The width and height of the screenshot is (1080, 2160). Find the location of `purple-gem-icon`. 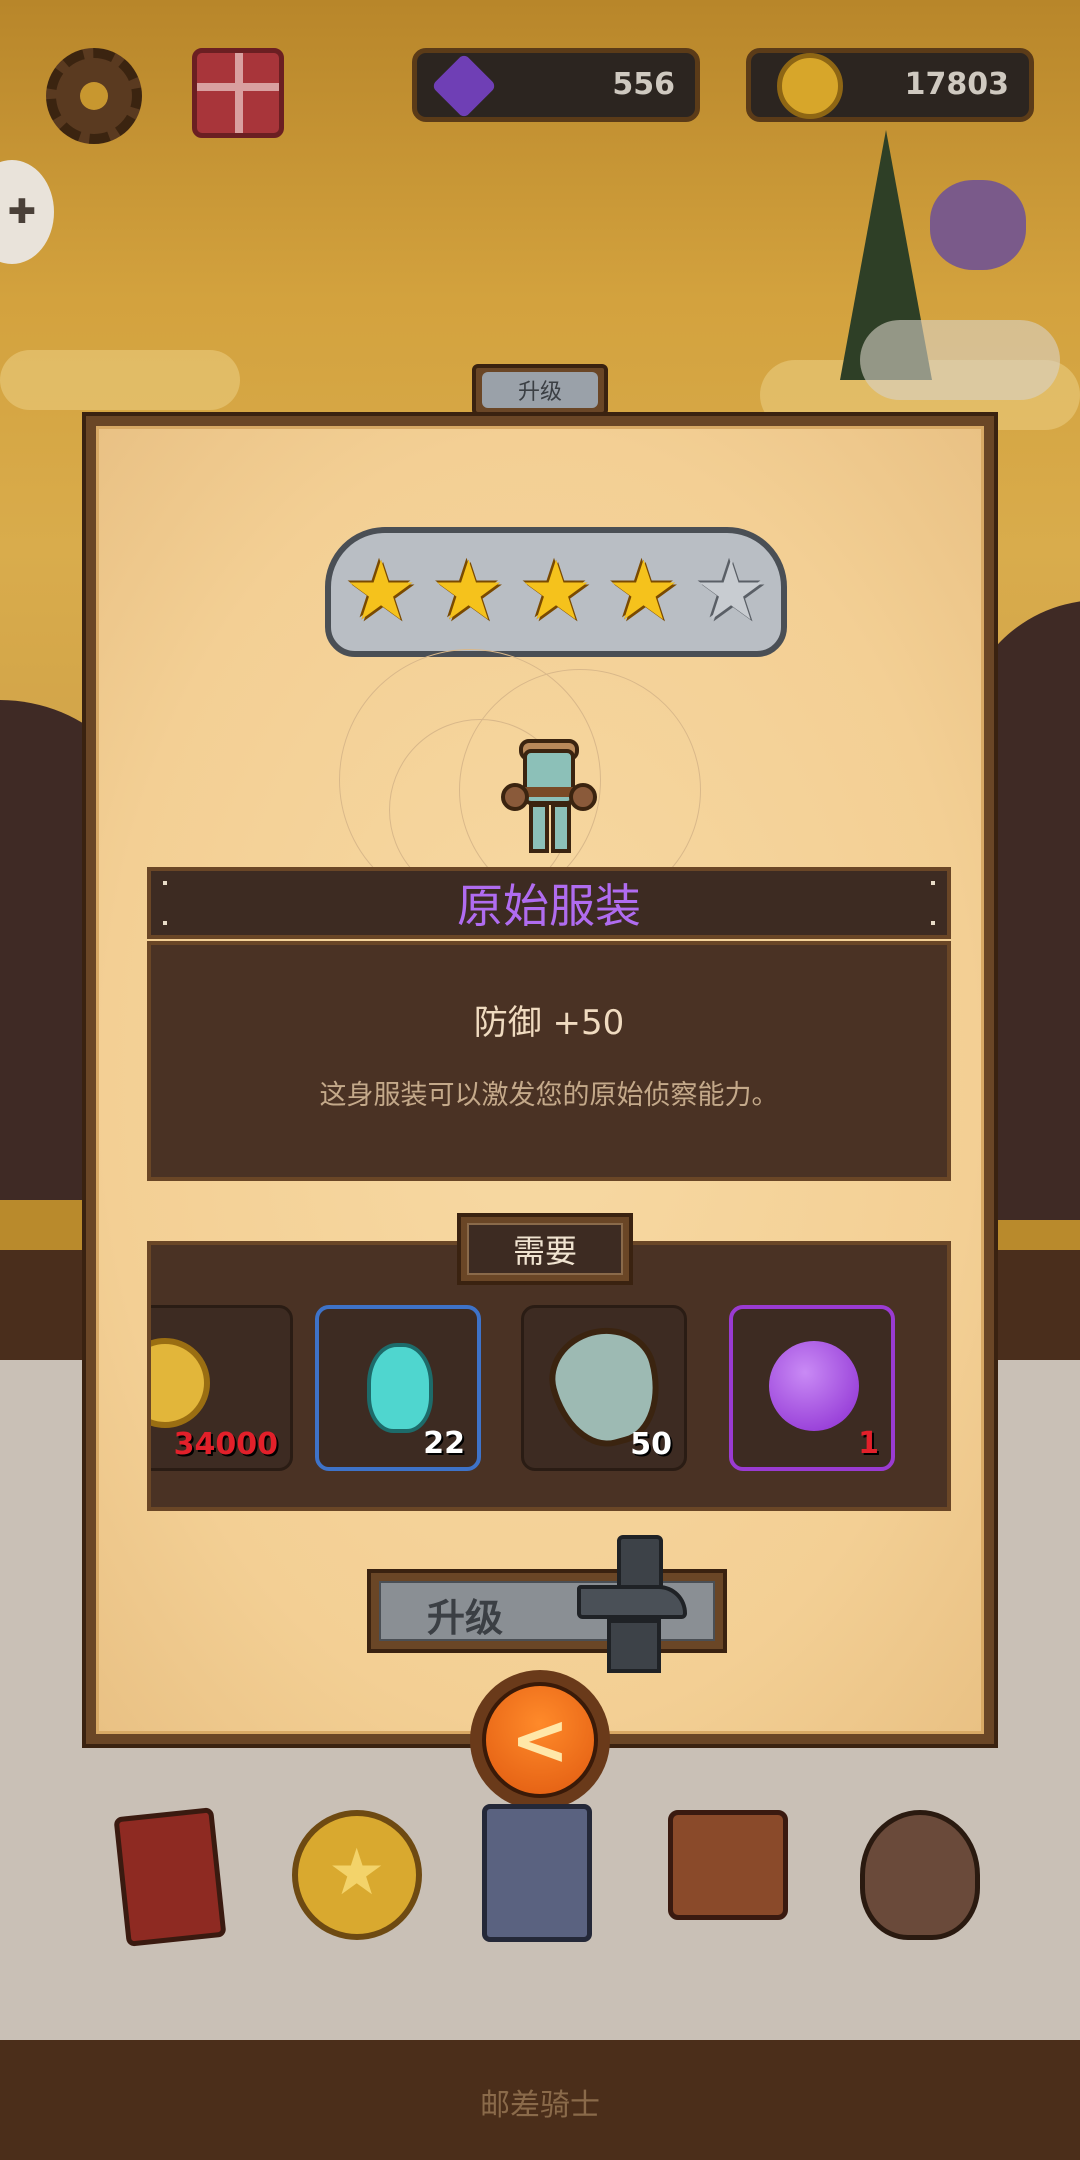

purple-gem-icon is located at coordinates (464, 86).